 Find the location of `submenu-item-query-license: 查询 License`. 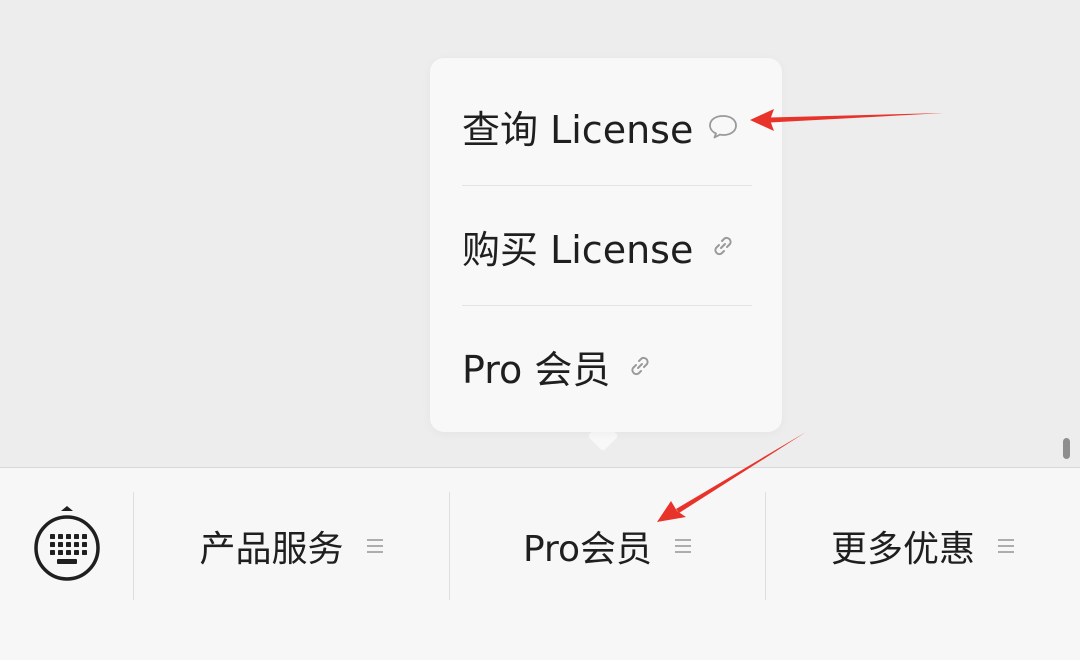

submenu-item-query-license: 查询 License is located at coordinates (607, 126).